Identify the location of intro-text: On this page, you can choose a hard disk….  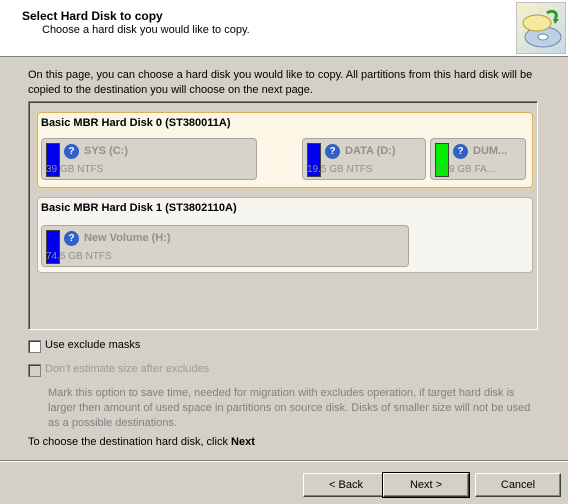
(280, 82).